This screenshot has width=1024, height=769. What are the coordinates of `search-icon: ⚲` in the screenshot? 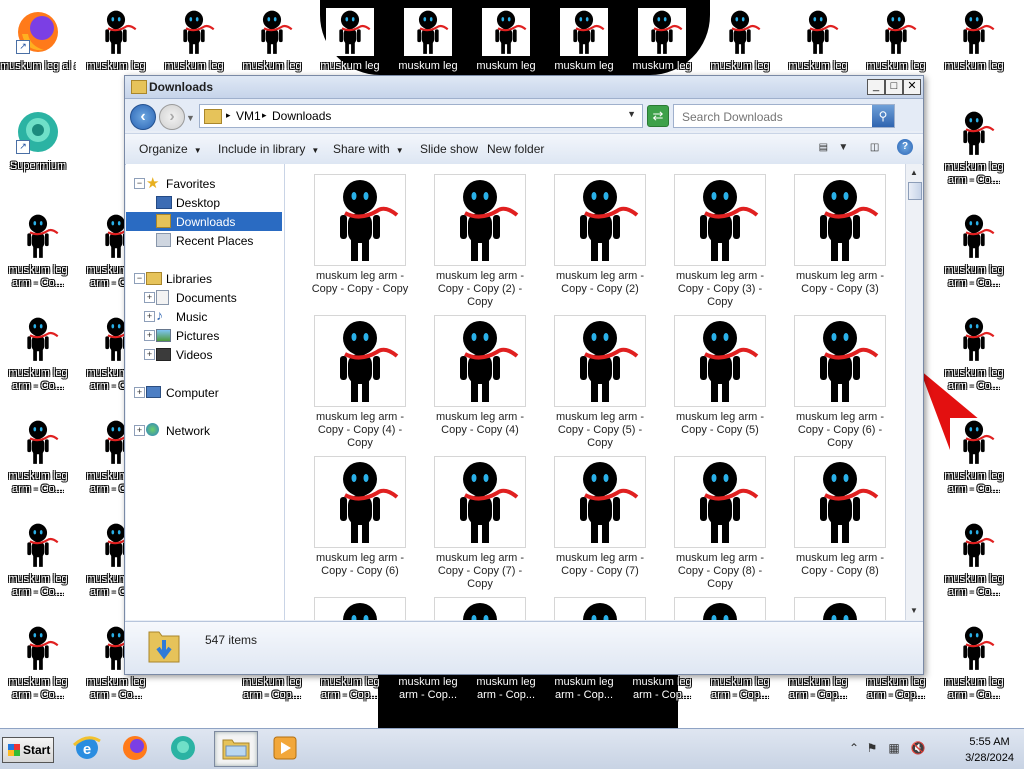 It's located at (883, 116).